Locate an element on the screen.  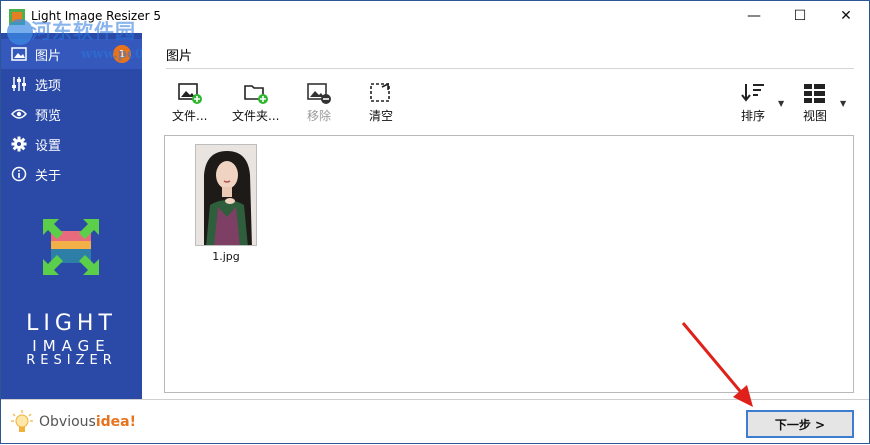
brand-resizer: RESIZER is located at coordinates (71, 360).